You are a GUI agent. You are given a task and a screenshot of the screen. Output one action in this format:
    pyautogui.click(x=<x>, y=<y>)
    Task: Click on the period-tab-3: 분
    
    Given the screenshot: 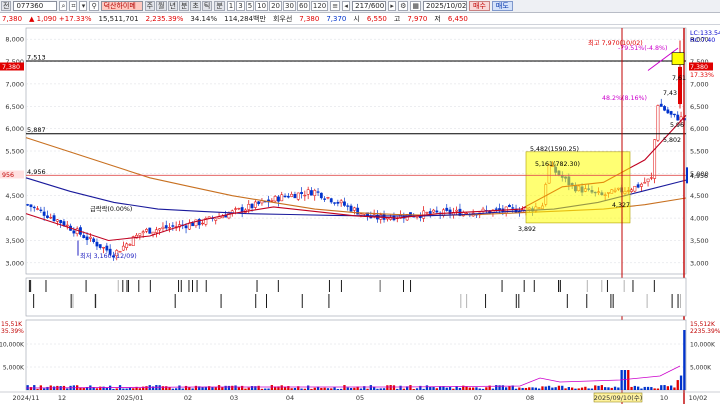 What is the action you would take?
    pyautogui.click(x=184, y=6)
    